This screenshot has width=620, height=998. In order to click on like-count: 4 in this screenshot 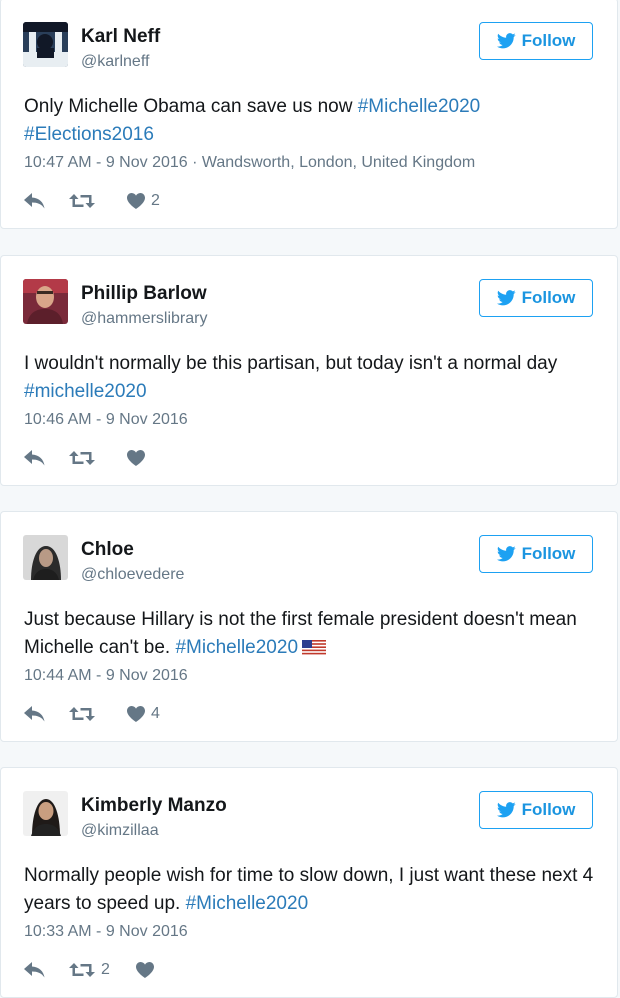, I will do `click(155, 713)`.